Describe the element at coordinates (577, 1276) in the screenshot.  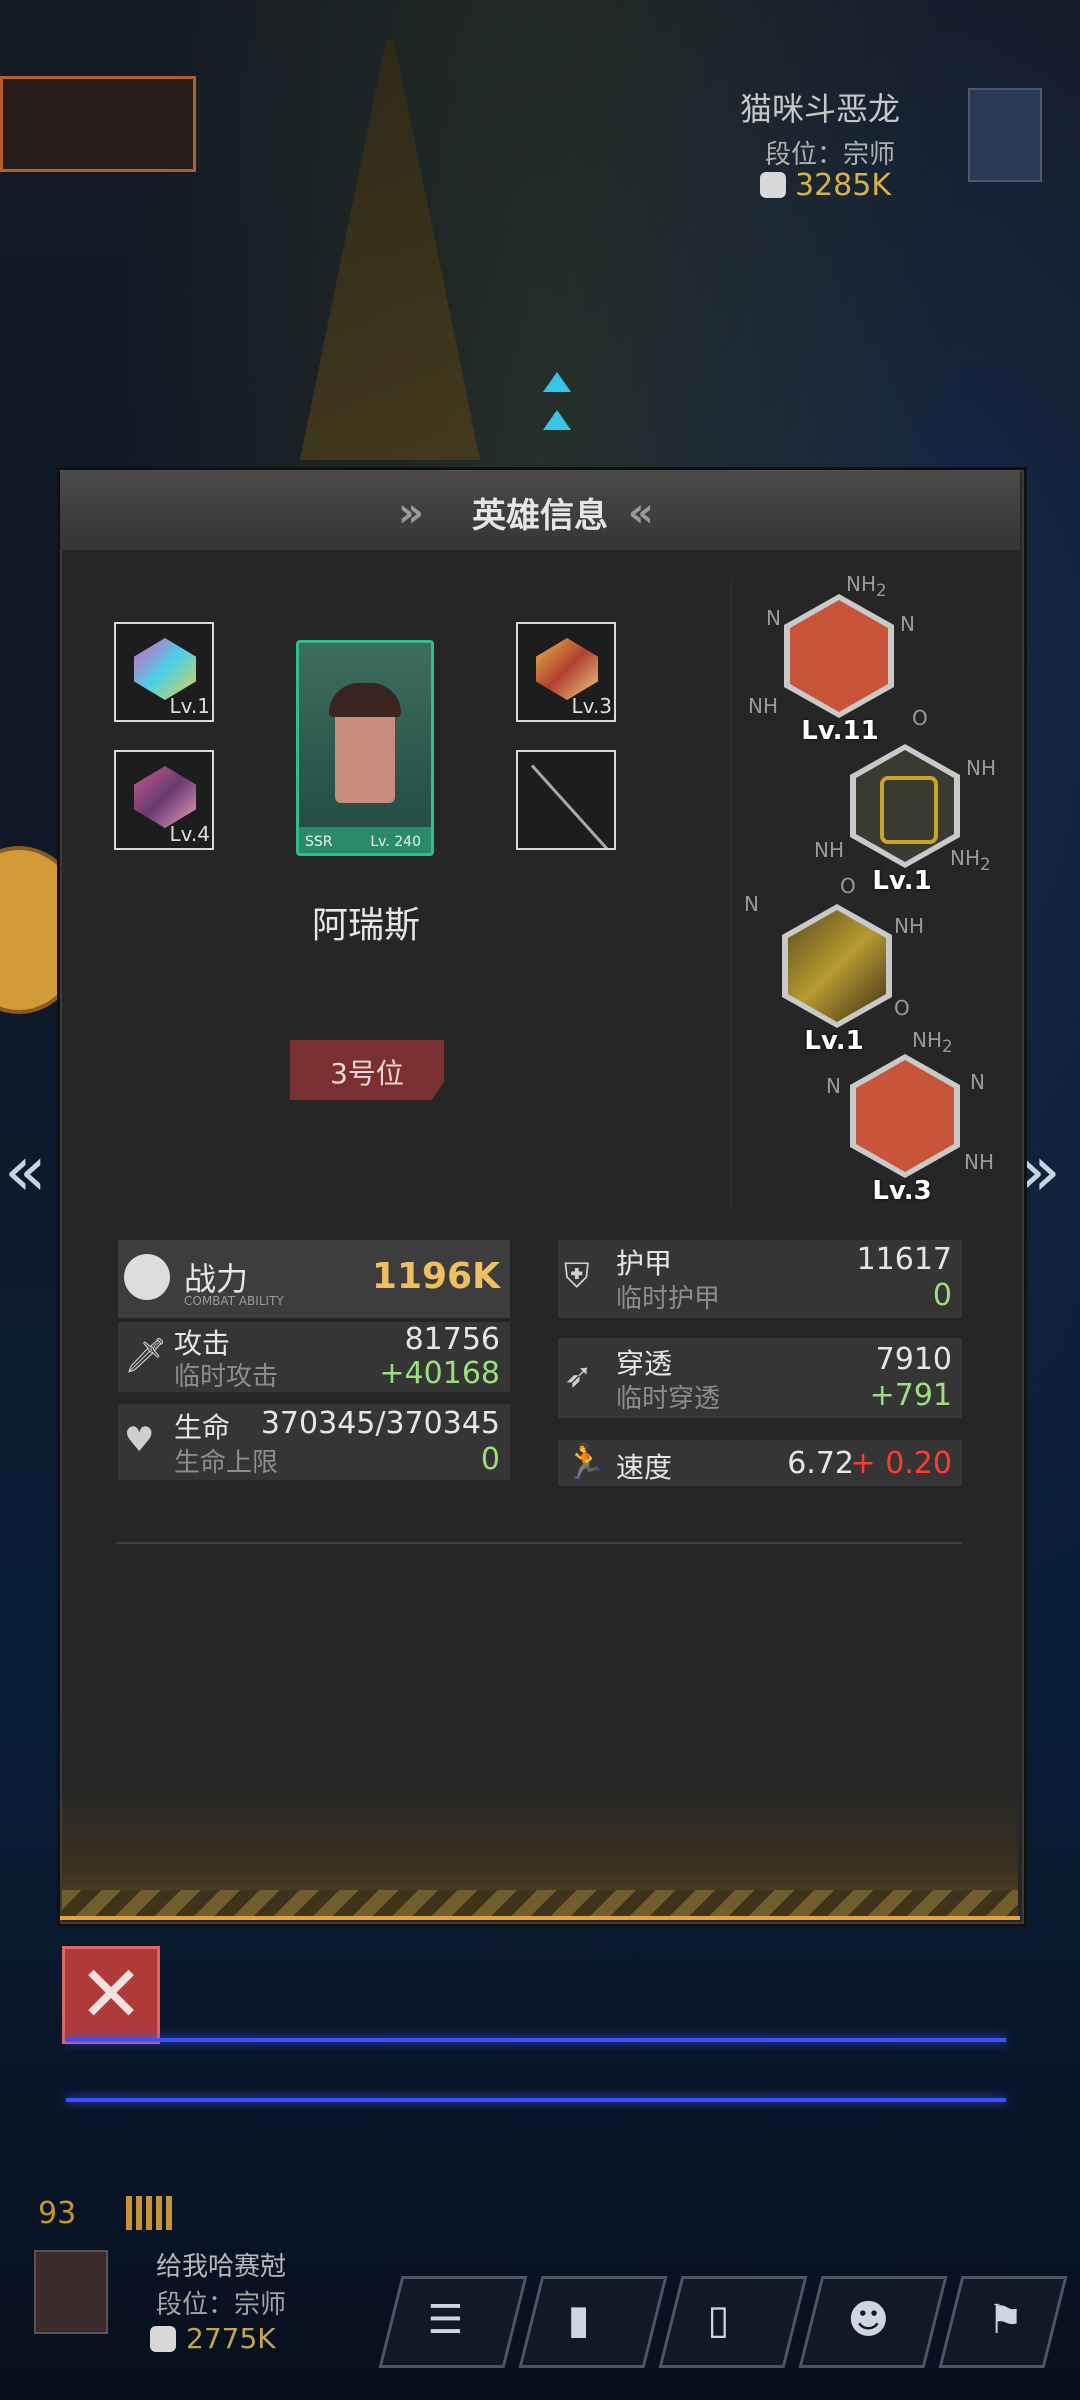
I see `shield-icon: ⛨` at that location.